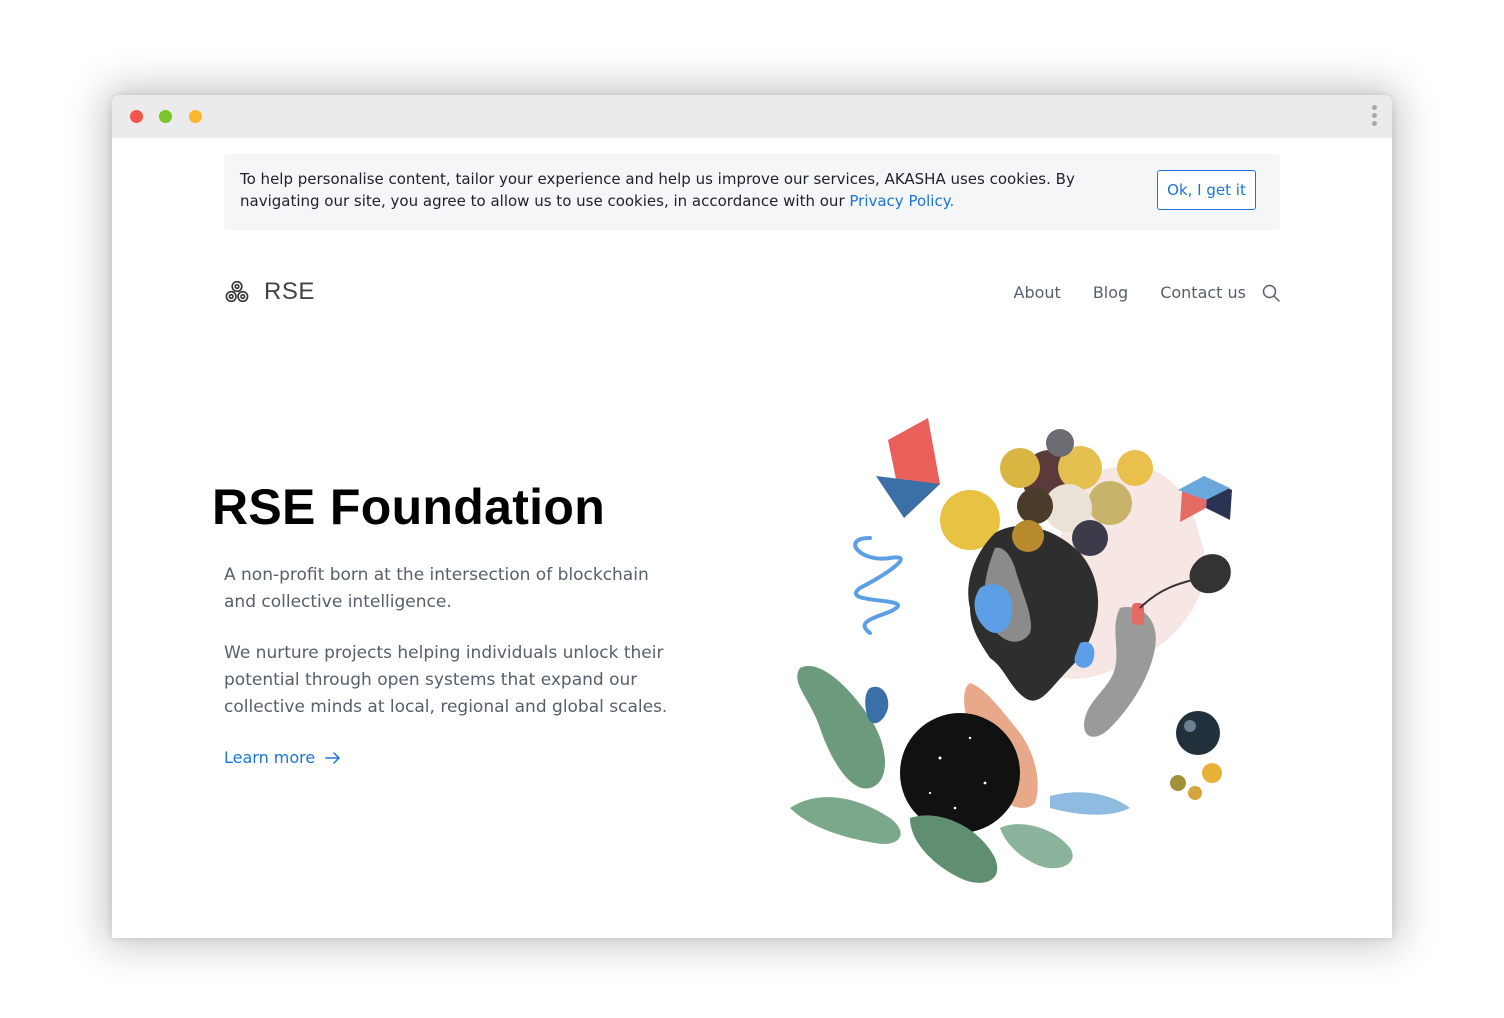  I want to click on maximize-window-button, so click(165, 116).